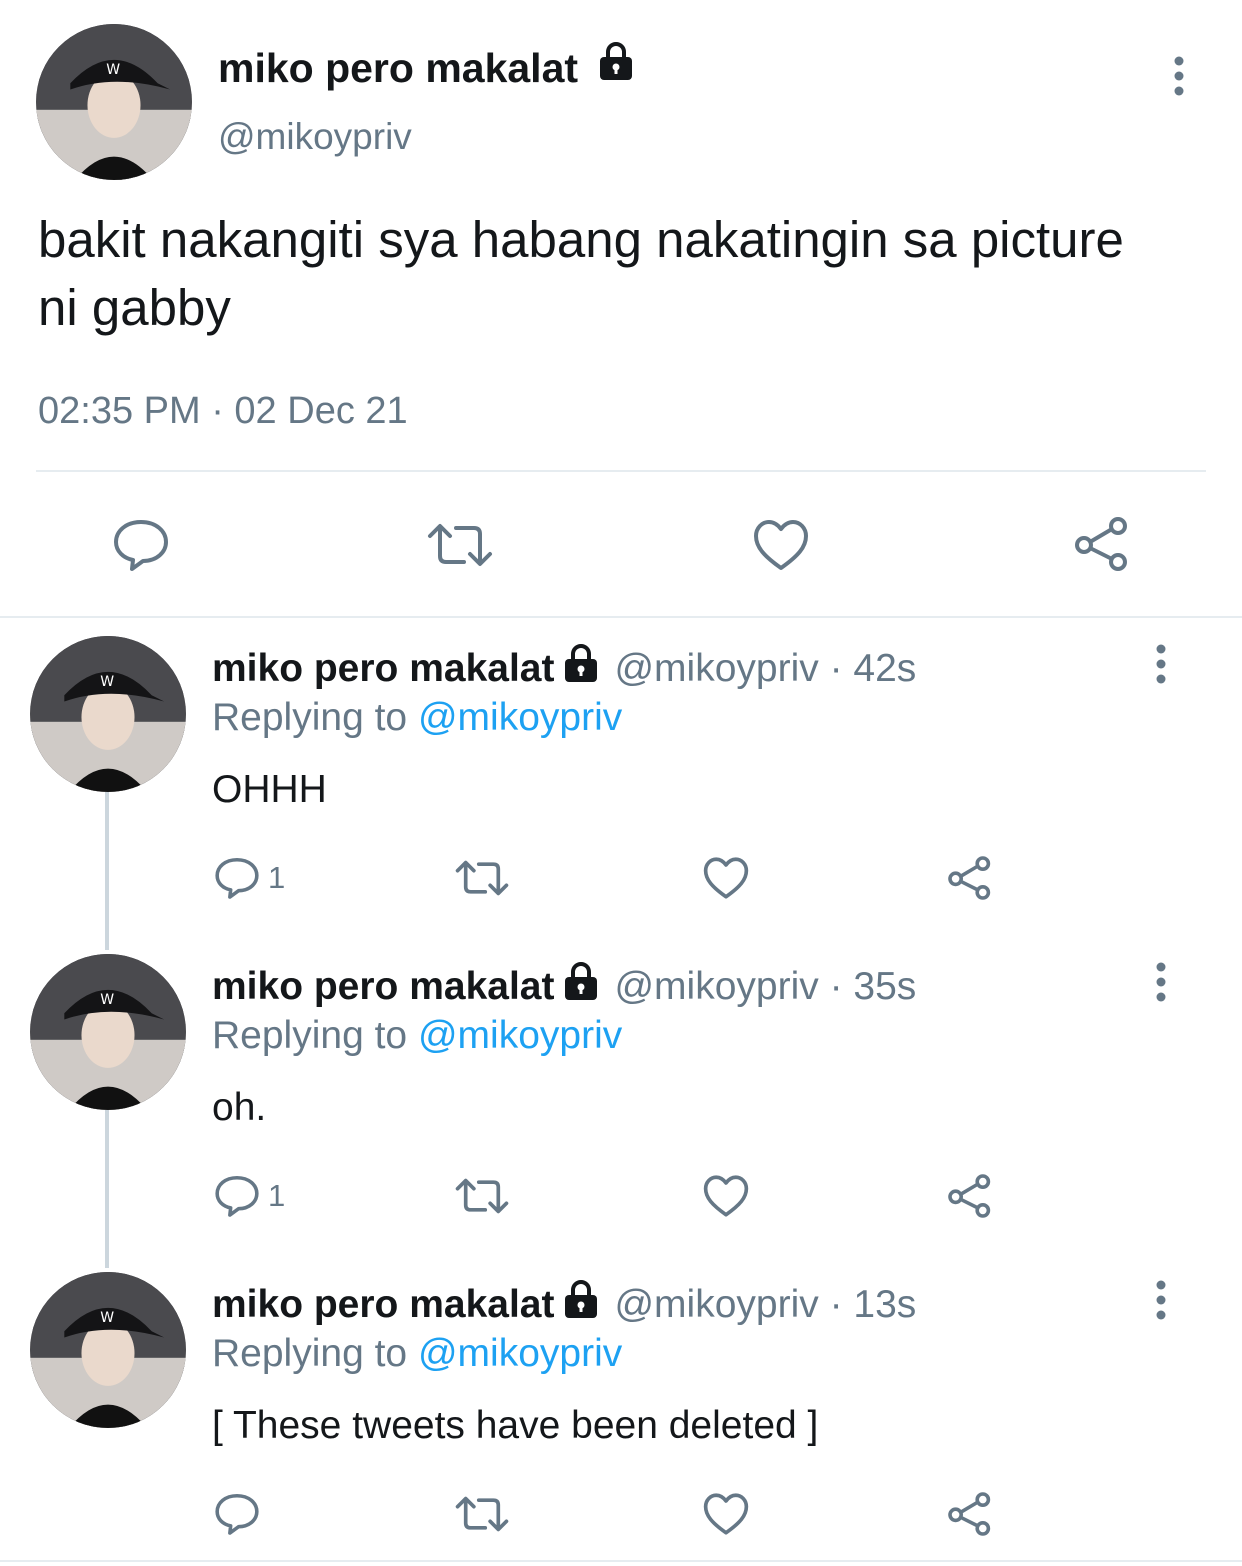 The height and width of the screenshot is (1566, 1242). What do you see at coordinates (765, 986) in the screenshot?
I see `handle-time: @mikoypriv · 35s` at bounding box center [765, 986].